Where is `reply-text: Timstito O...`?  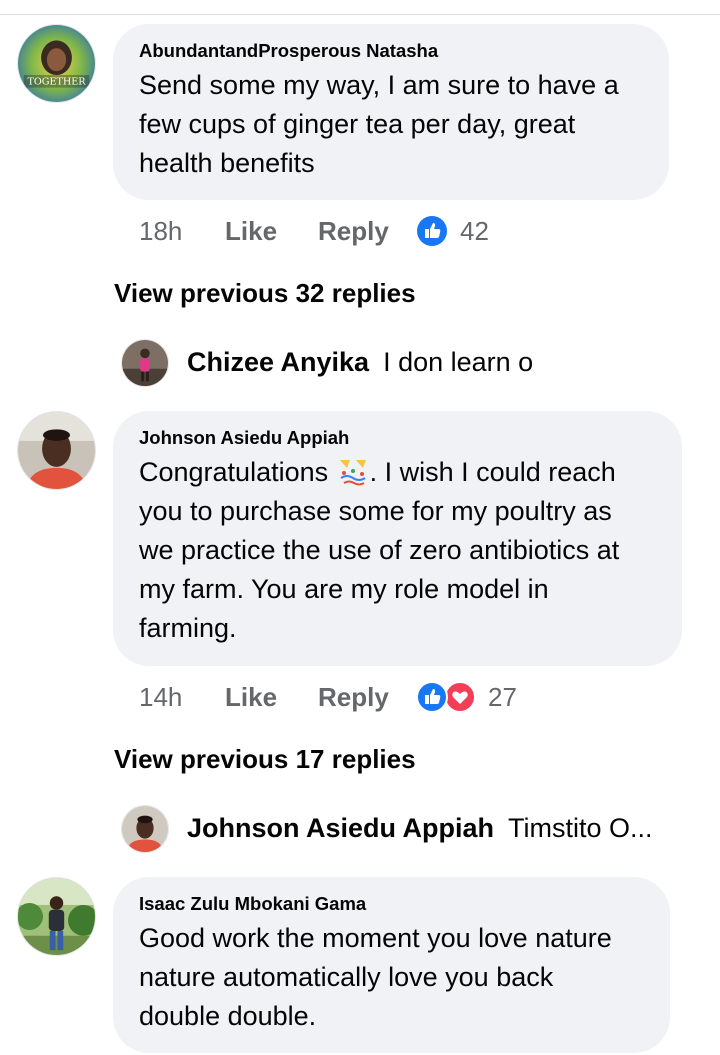
reply-text: Timstito O... is located at coordinates (580, 828).